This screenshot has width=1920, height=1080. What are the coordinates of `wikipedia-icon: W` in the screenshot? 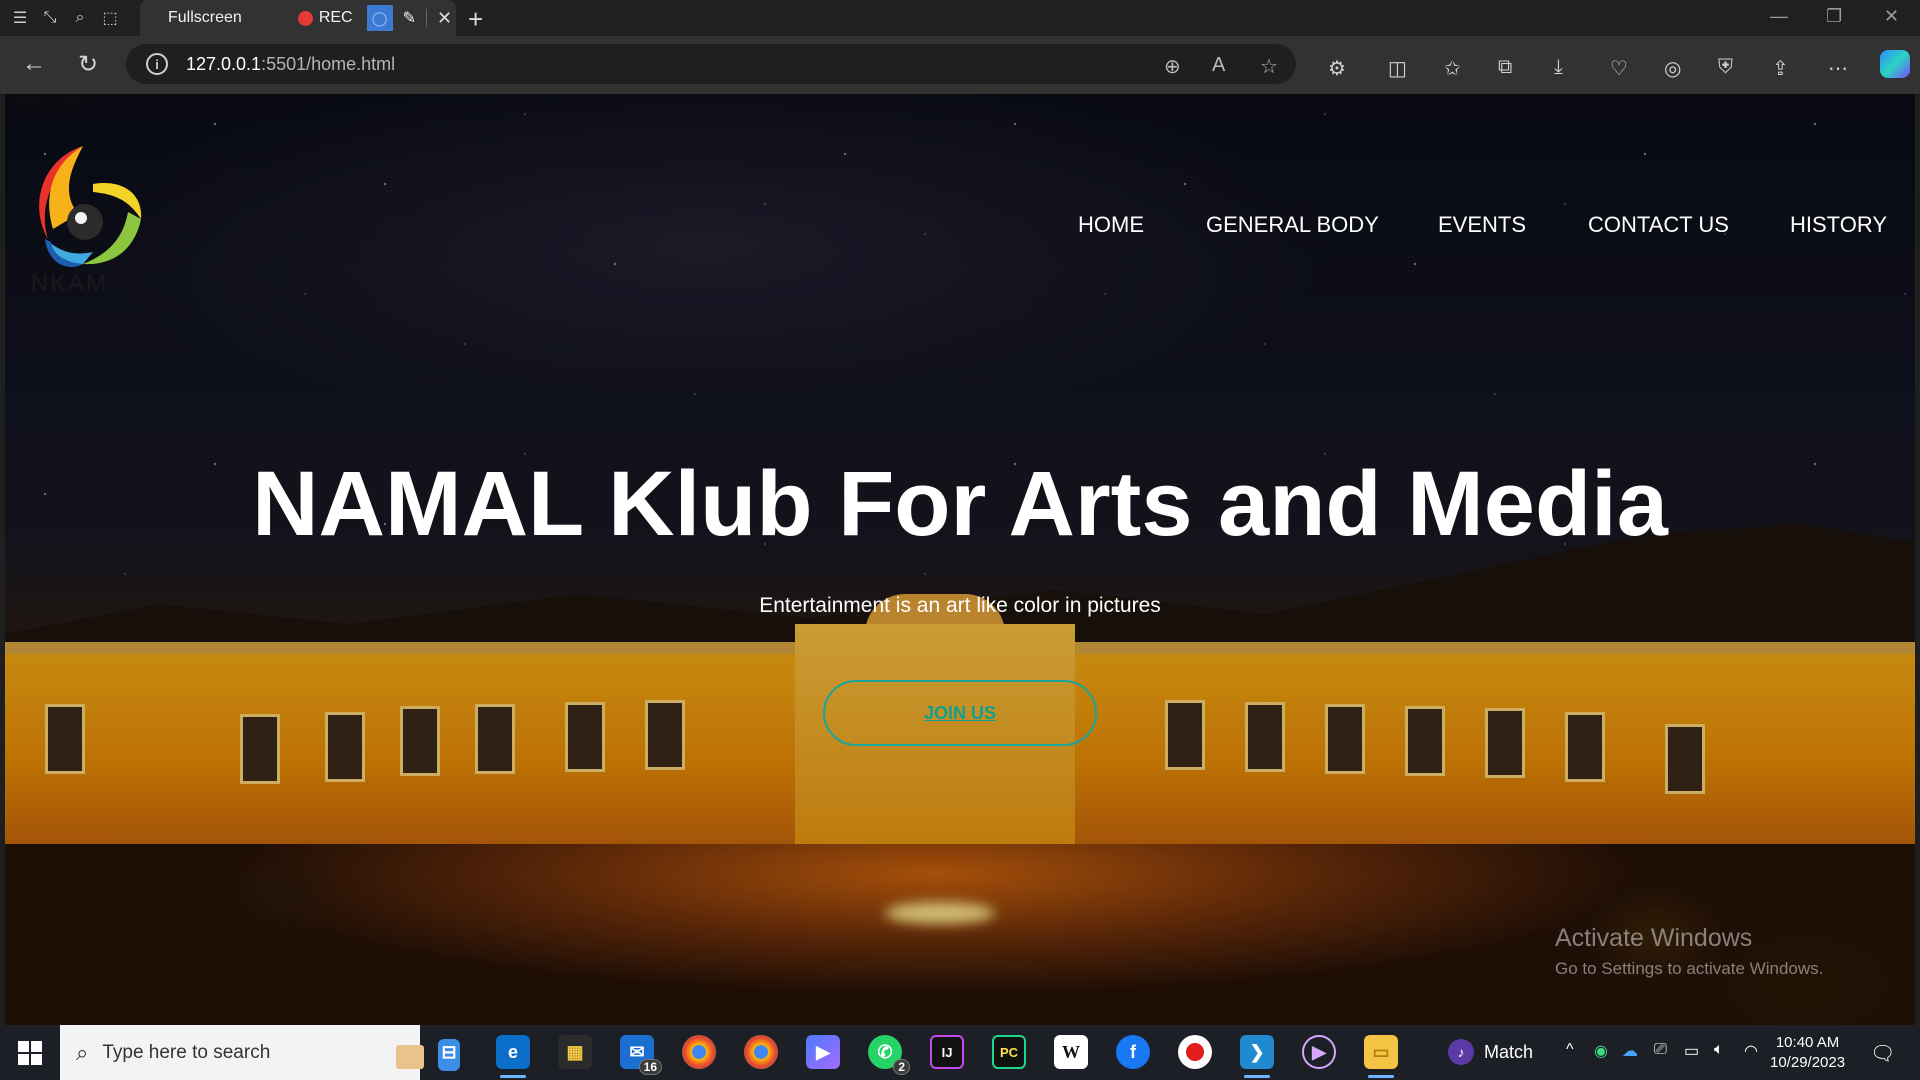 It's located at (1071, 1052).